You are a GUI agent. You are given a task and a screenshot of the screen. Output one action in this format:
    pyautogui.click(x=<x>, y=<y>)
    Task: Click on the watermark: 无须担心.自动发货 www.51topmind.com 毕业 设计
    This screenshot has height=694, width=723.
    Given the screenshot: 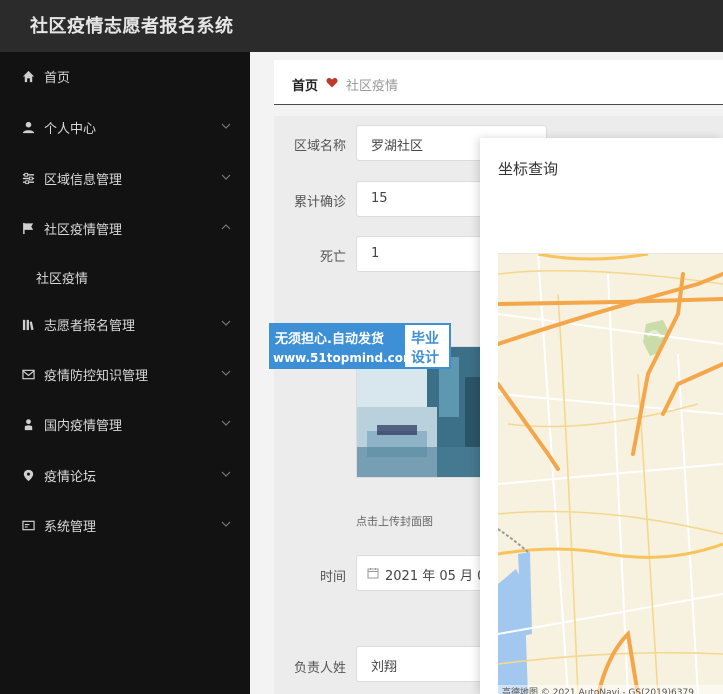 What is the action you would take?
    pyautogui.click(x=360, y=346)
    